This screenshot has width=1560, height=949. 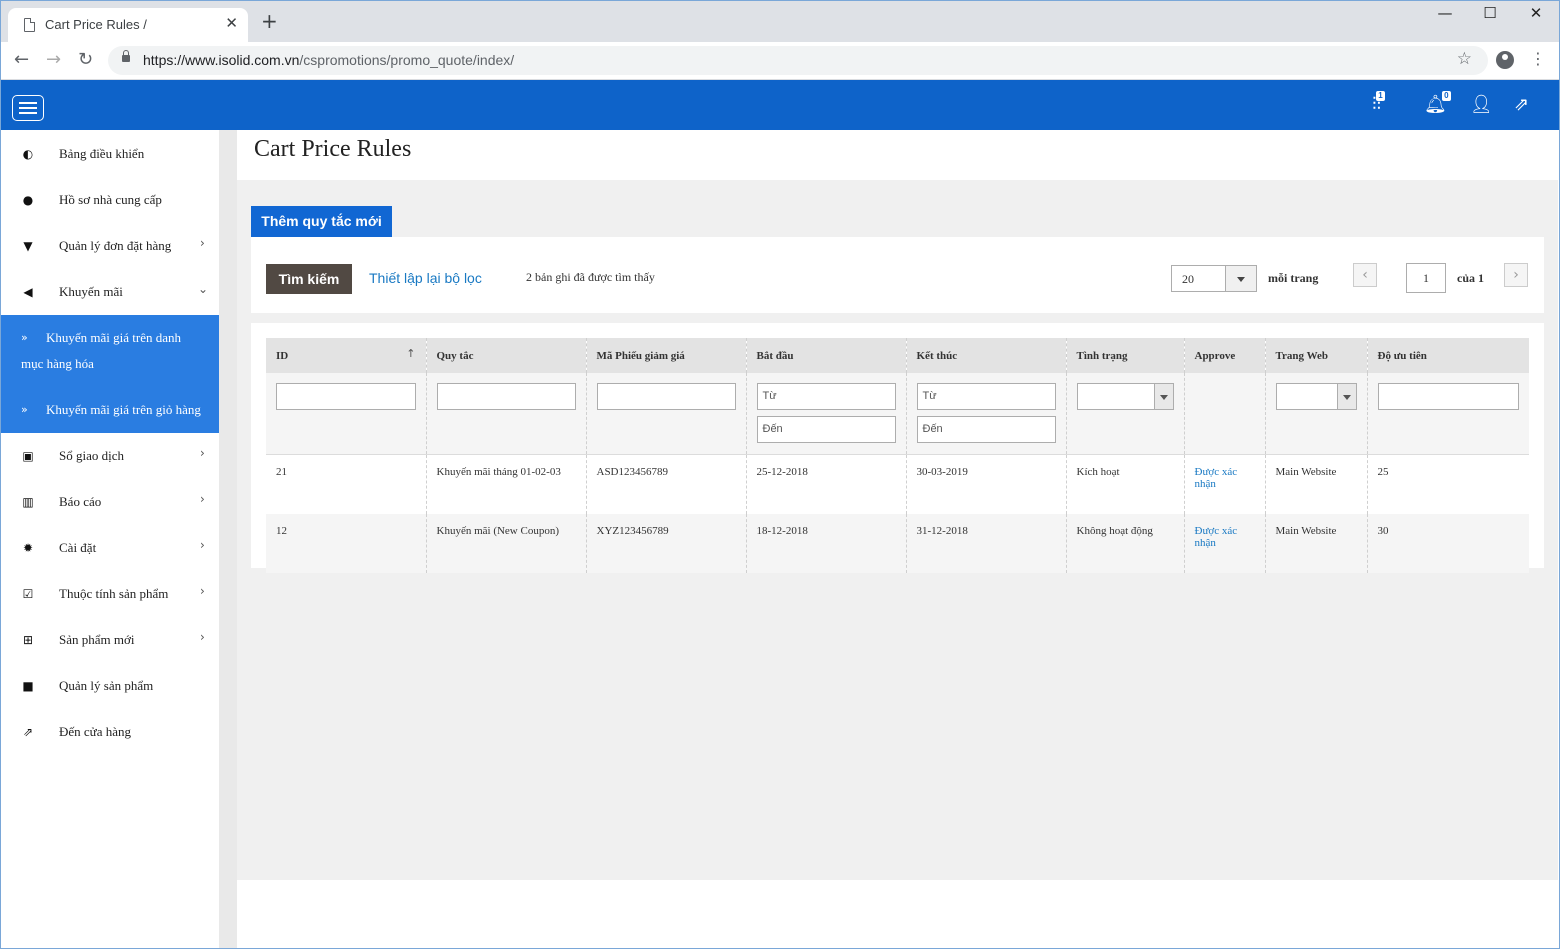 What do you see at coordinates (109, 200) in the screenshot?
I see `sidebar-item-supplier-profile: ● Hồ sơ nhà cung cấp` at bounding box center [109, 200].